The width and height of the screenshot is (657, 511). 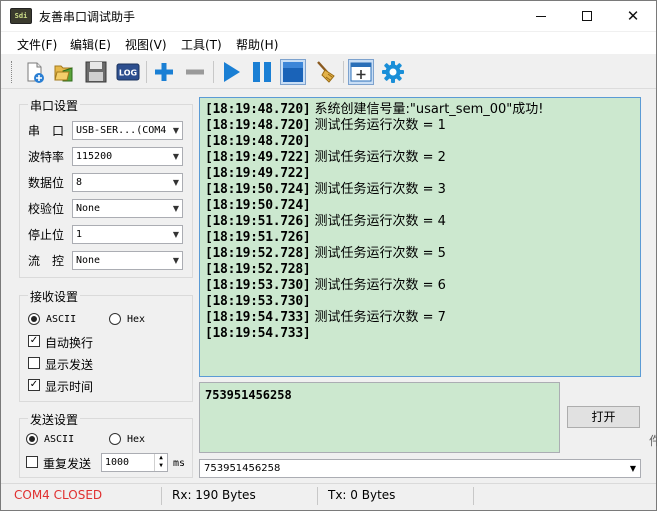 I want to click on log-line: [18:19:53.730] 测试任务运行次数 = 6, so click(x=420, y=286).